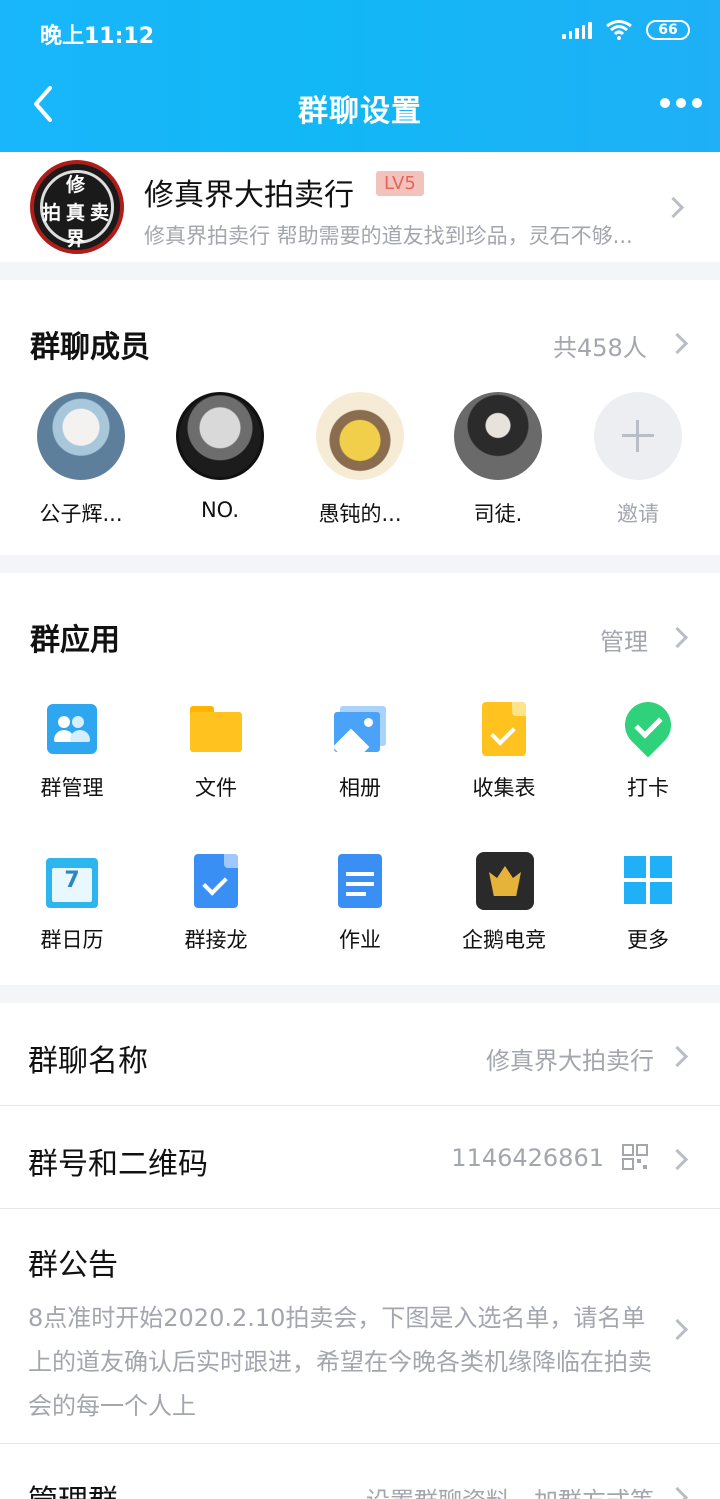  I want to click on header: 晚上11:12 66 群聊设置, so click(360, 76).